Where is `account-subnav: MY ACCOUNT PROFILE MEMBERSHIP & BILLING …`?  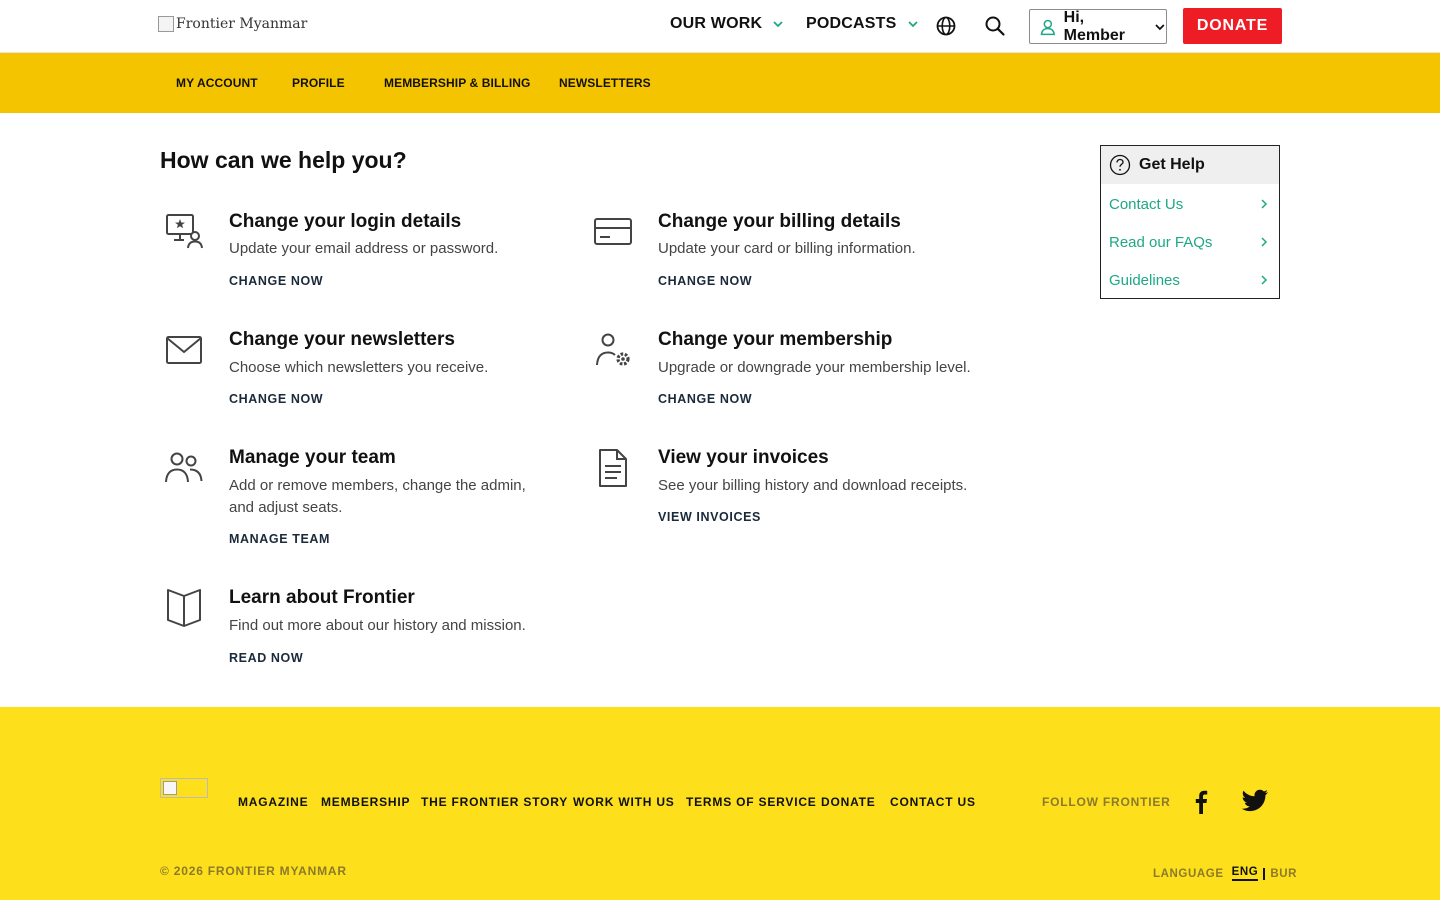 account-subnav: MY ACCOUNT PROFILE MEMBERSHIP & BILLING … is located at coordinates (720, 83).